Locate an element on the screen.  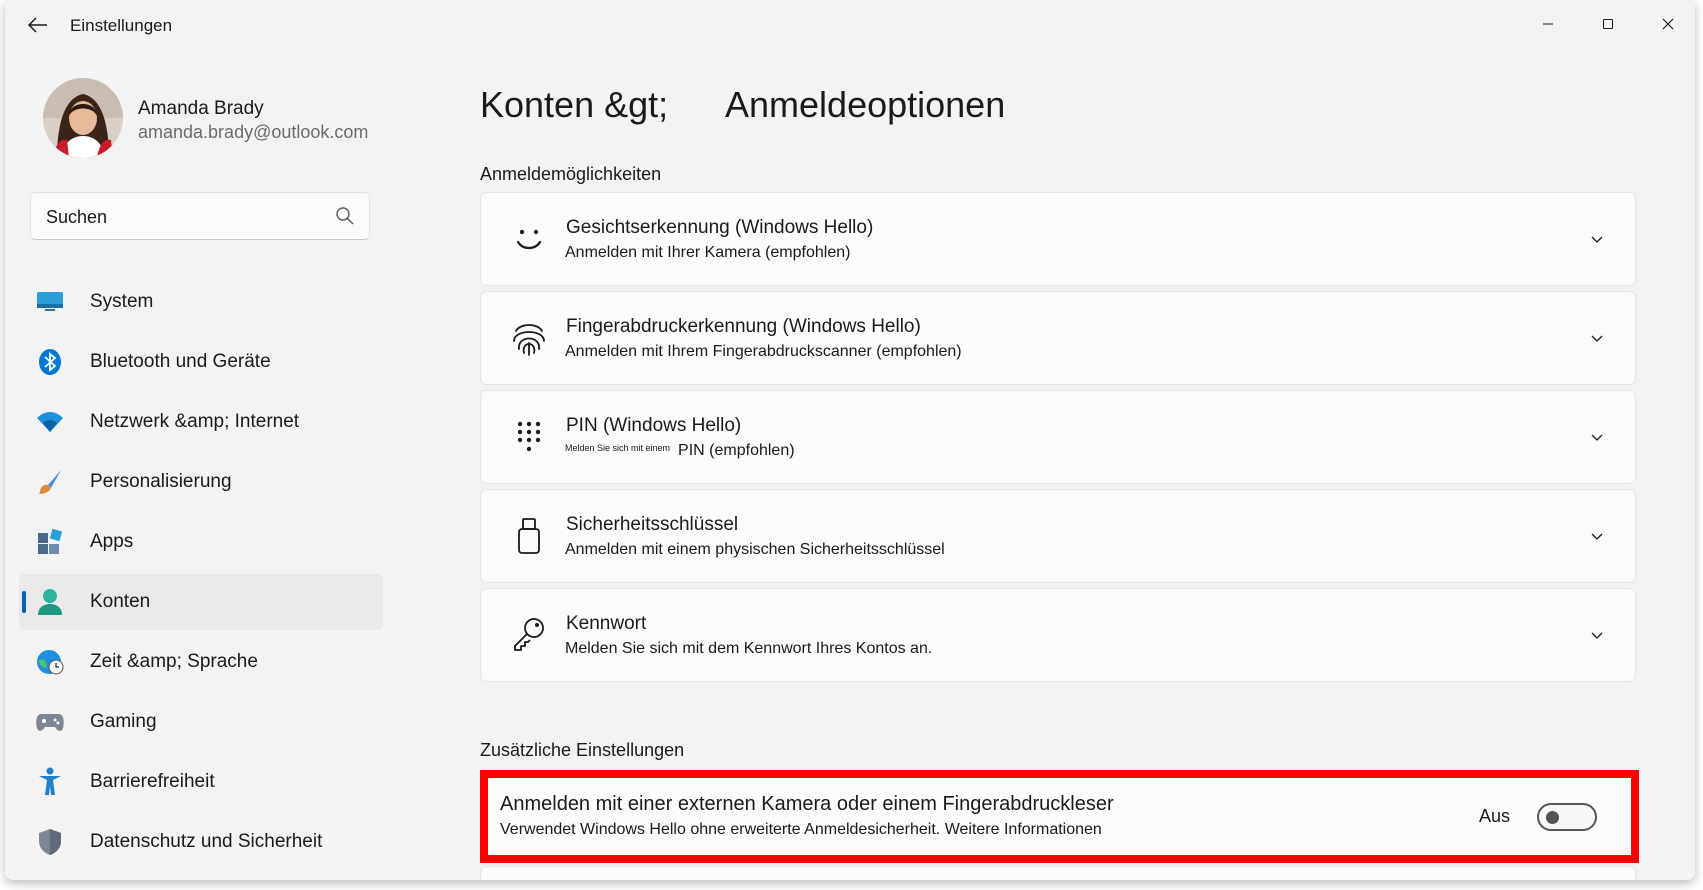
usb-key-icon is located at coordinates (529, 536).